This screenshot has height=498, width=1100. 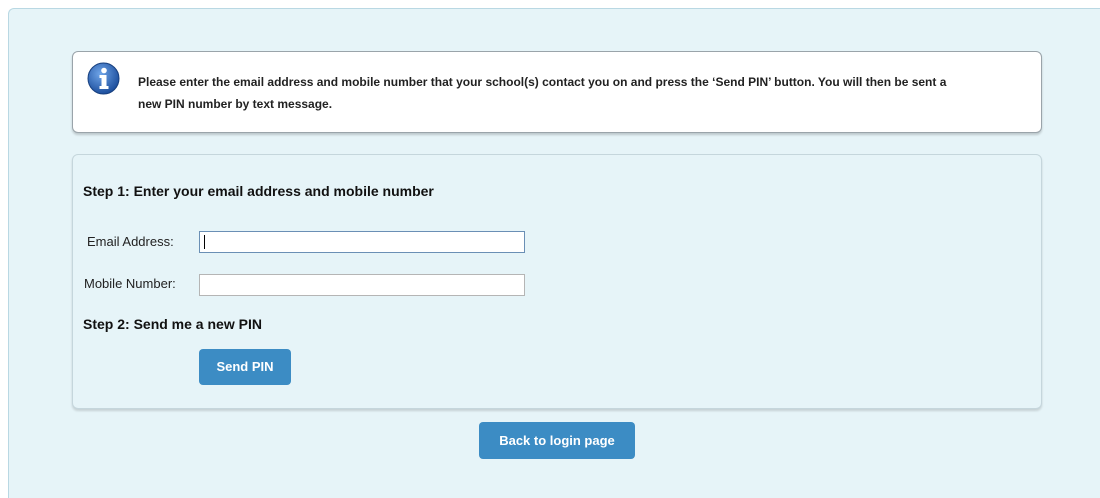 I want to click on back-to-login-button: Back to login page, so click(x=557, y=440).